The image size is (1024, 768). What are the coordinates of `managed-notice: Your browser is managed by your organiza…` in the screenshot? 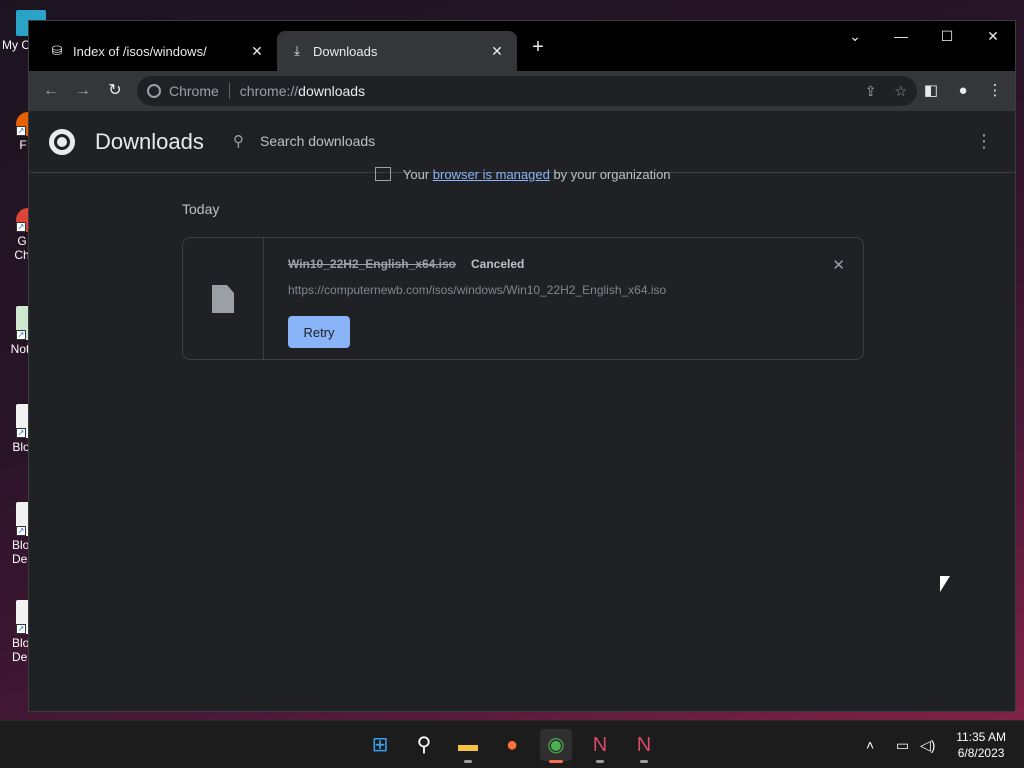 It's located at (523, 174).